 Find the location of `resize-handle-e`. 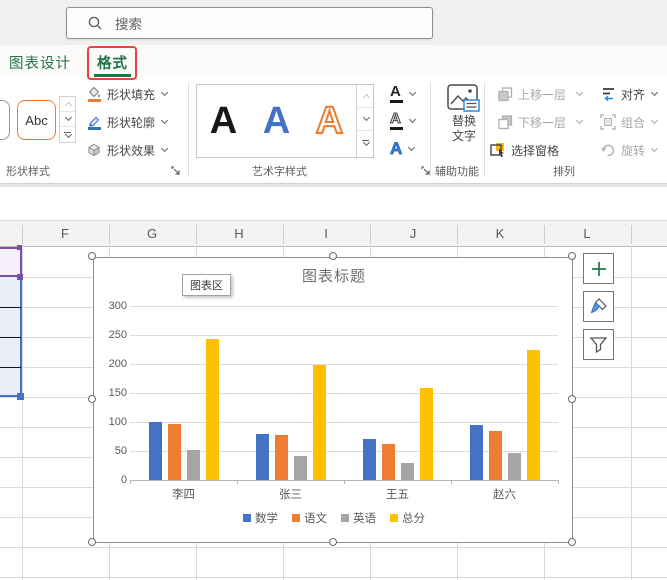

resize-handle-e is located at coordinates (572, 399).